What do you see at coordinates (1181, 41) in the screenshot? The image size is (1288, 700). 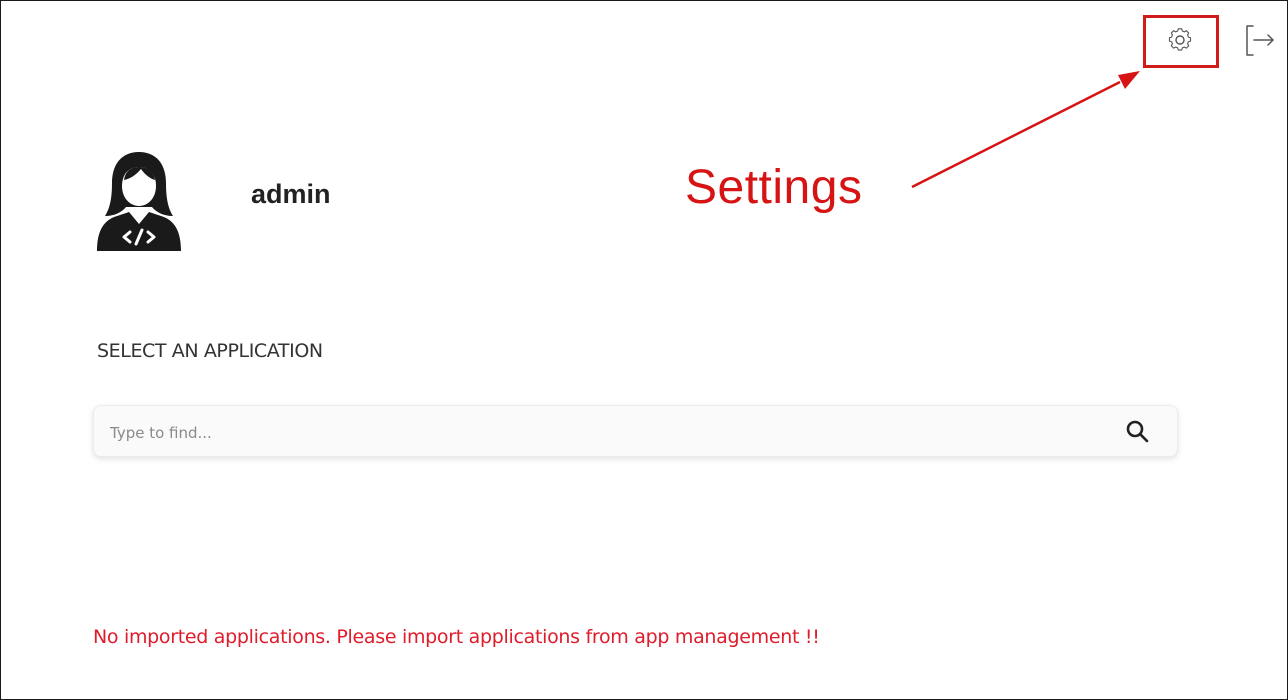 I see `settings-highlight-box` at bounding box center [1181, 41].